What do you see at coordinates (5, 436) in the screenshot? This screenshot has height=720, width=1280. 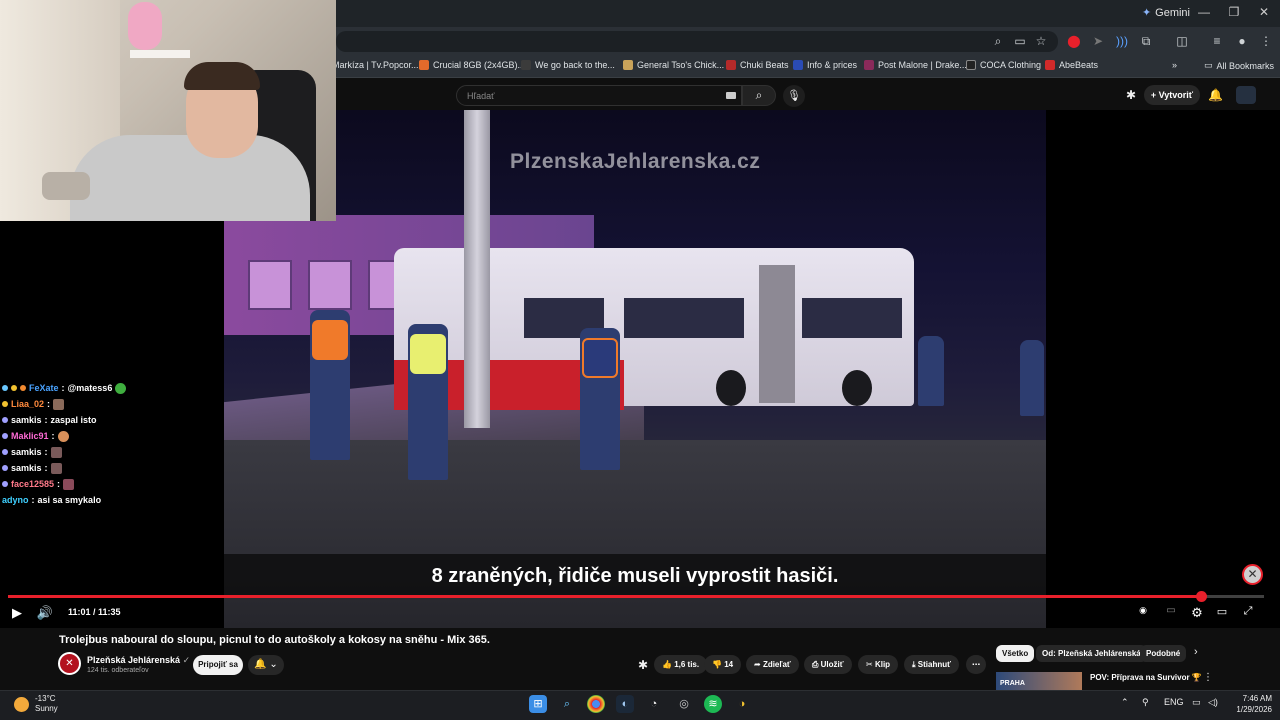 I see `chat-badge-icon` at bounding box center [5, 436].